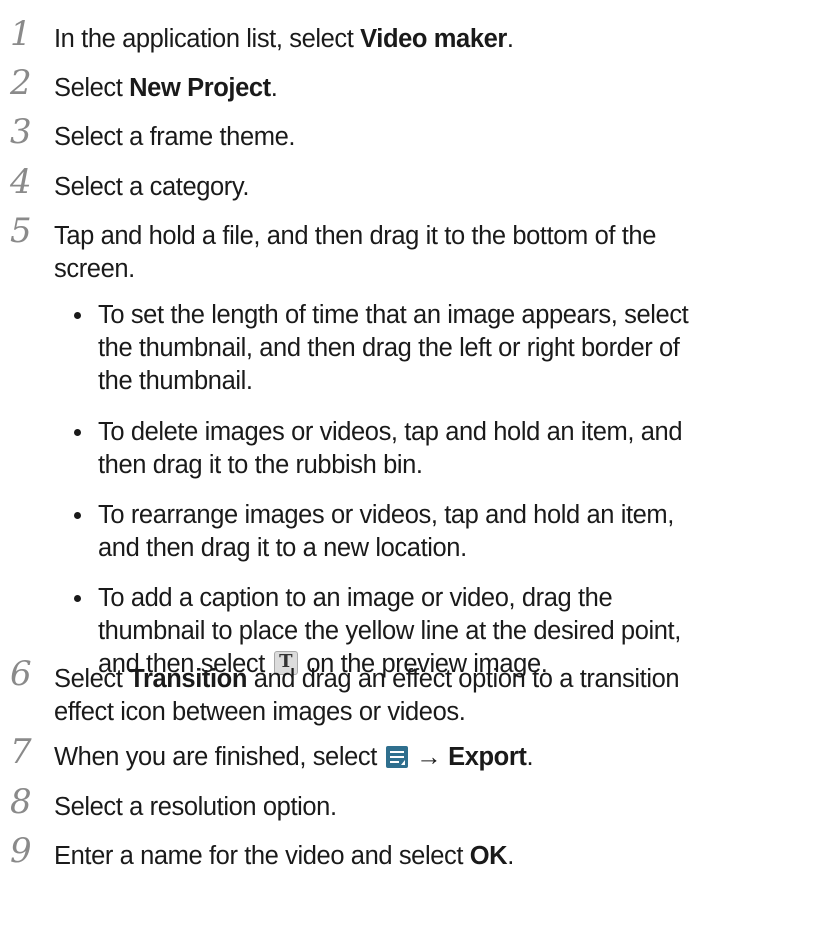  Describe the element at coordinates (260, 712) in the screenshot. I see `step-text-line: effect icon between images or videos.` at that location.